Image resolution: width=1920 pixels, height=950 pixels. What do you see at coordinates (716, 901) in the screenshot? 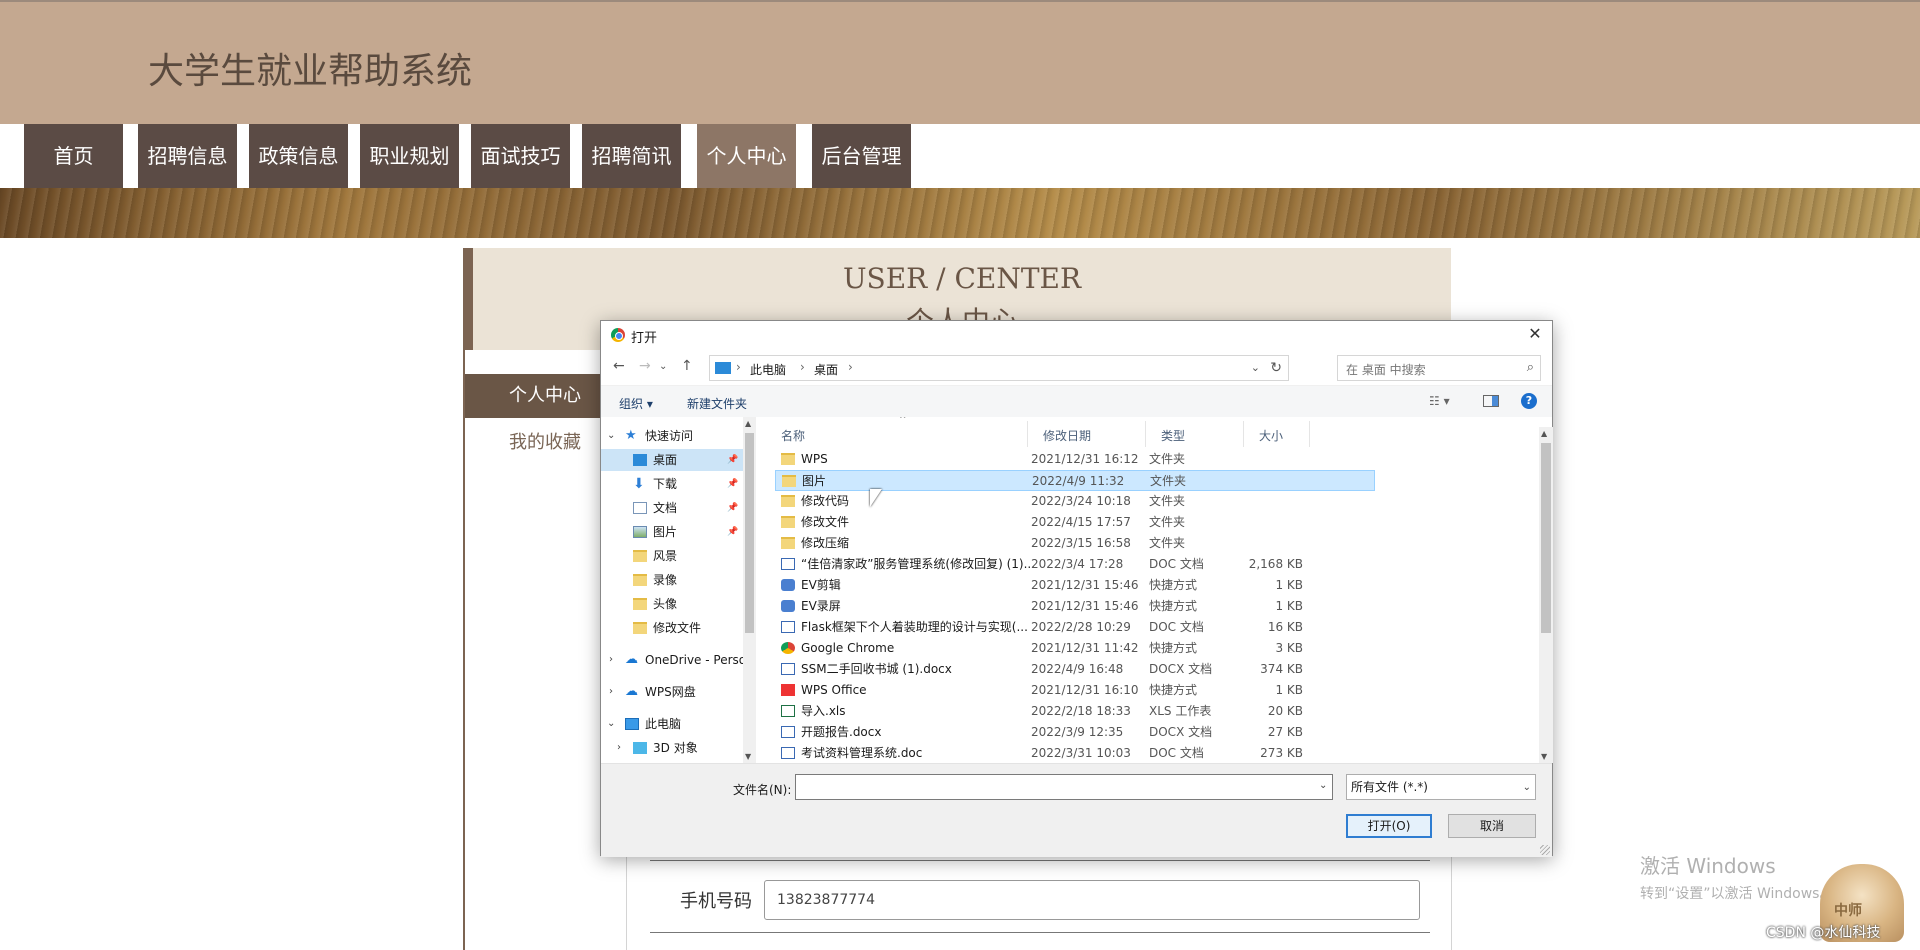
I see `phone-label: 手机号码` at bounding box center [716, 901].